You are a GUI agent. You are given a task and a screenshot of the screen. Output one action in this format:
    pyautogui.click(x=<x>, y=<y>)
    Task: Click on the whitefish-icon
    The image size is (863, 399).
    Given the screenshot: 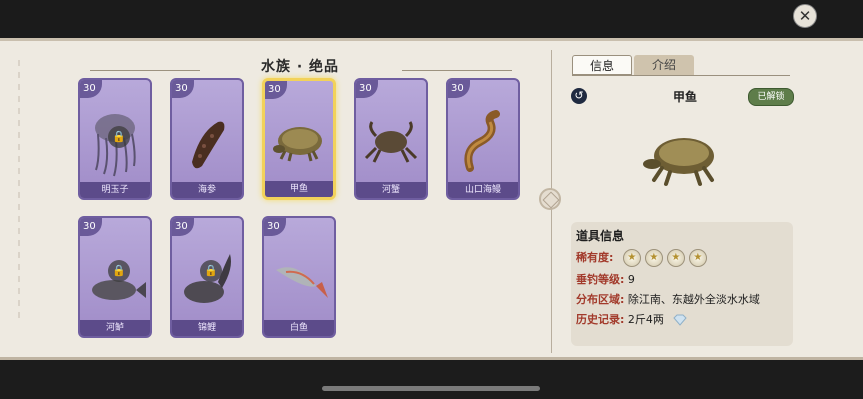 What is the action you would take?
    pyautogui.click(x=302, y=282)
    